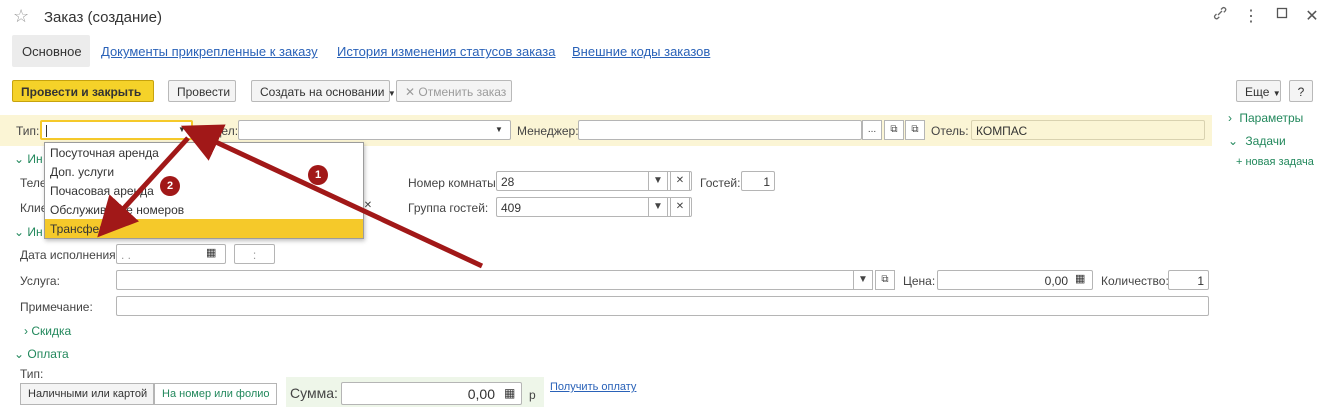  Describe the element at coordinates (170, 186) in the screenshot. I see `annotation-badge-2: 2` at that location.